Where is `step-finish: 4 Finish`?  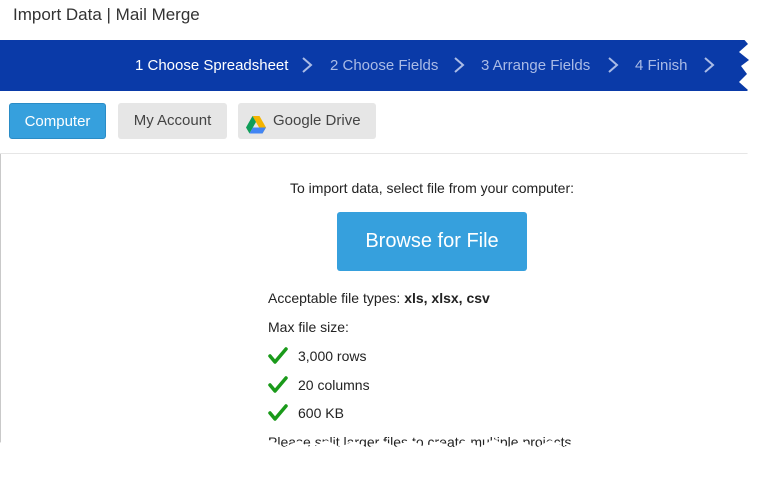 step-finish: 4 Finish is located at coordinates (661, 65).